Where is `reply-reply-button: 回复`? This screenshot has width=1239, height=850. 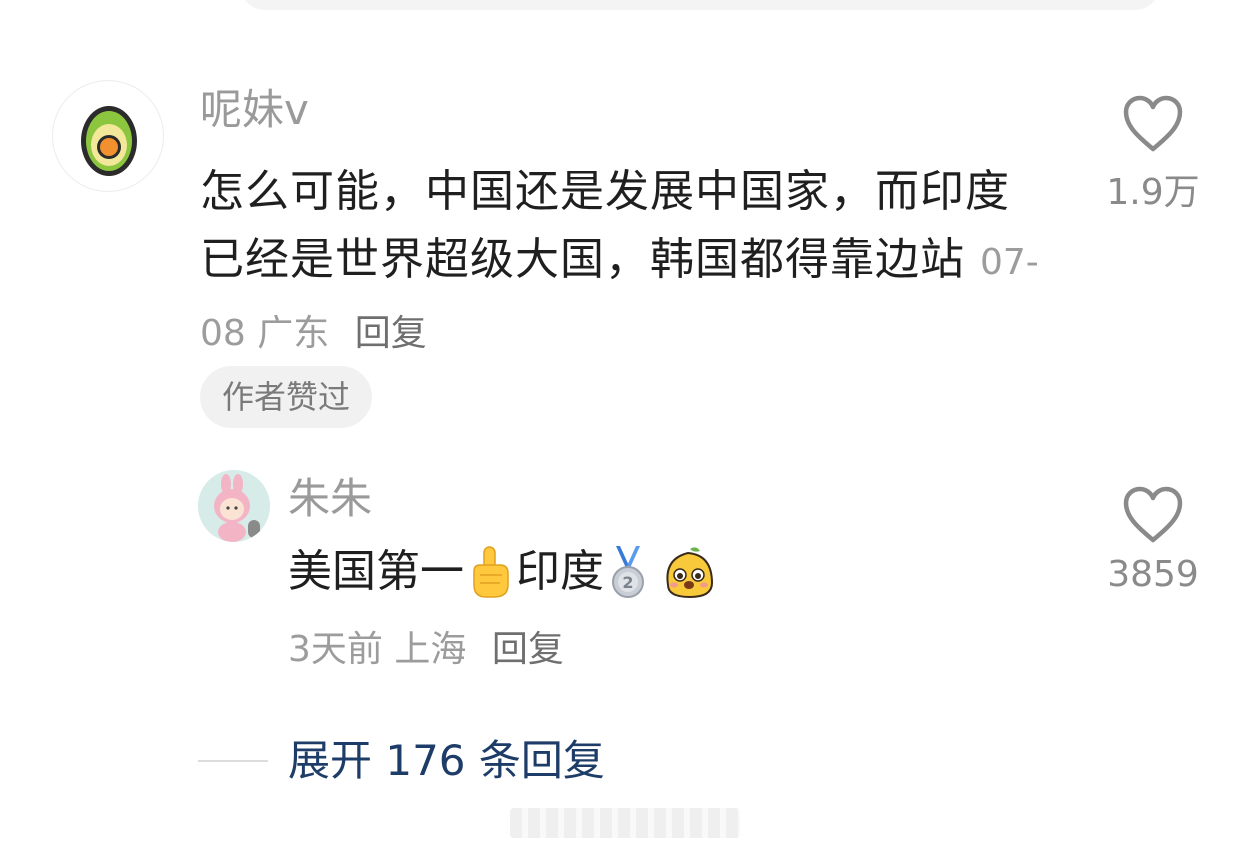 reply-reply-button: 回复 is located at coordinates (528, 649).